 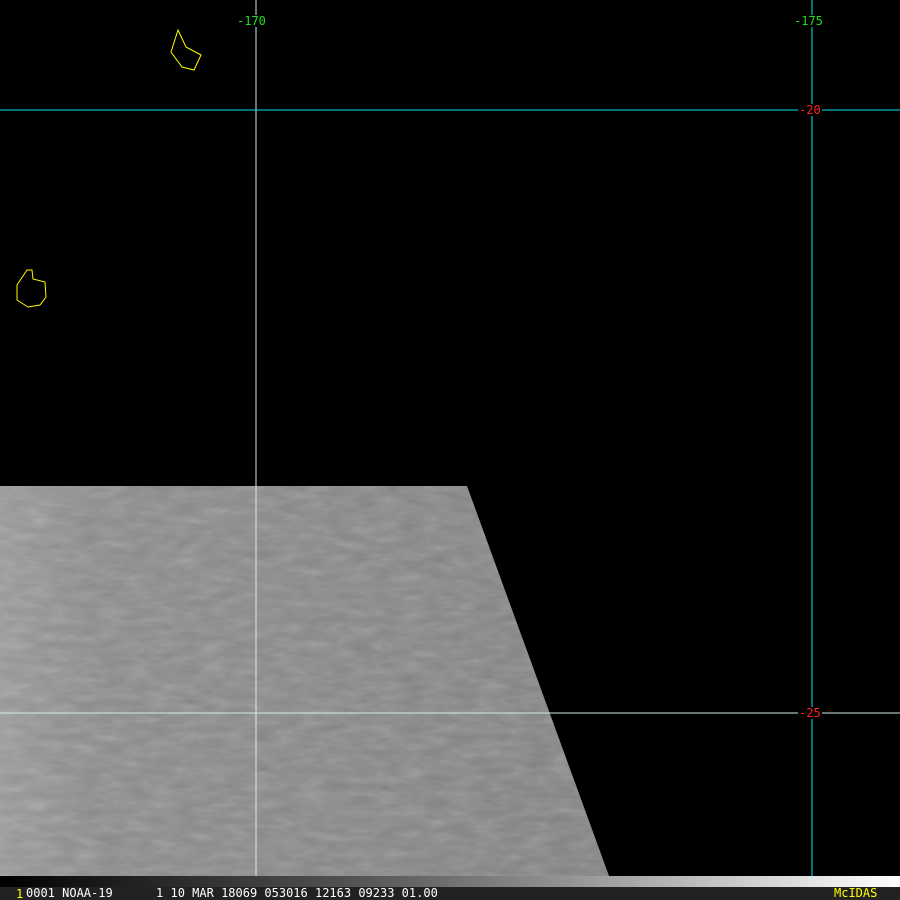 I want to click on longitude-label: -175, so click(x=808, y=21).